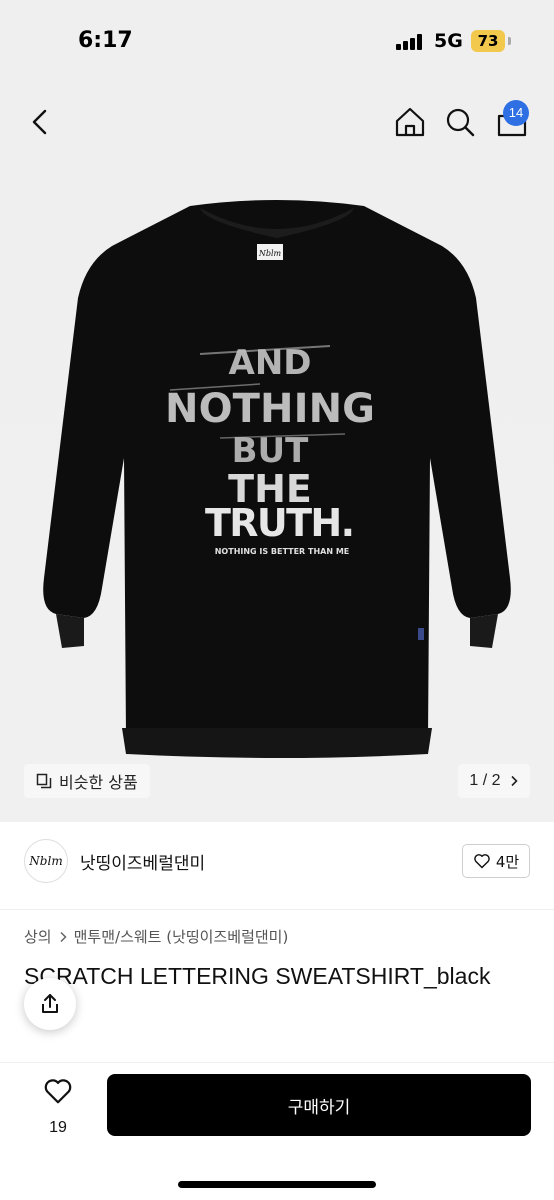  What do you see at coordinates (58, 1127) in the screenshot?
I see `wish-count: 19` at bounding box center [58, 1127].